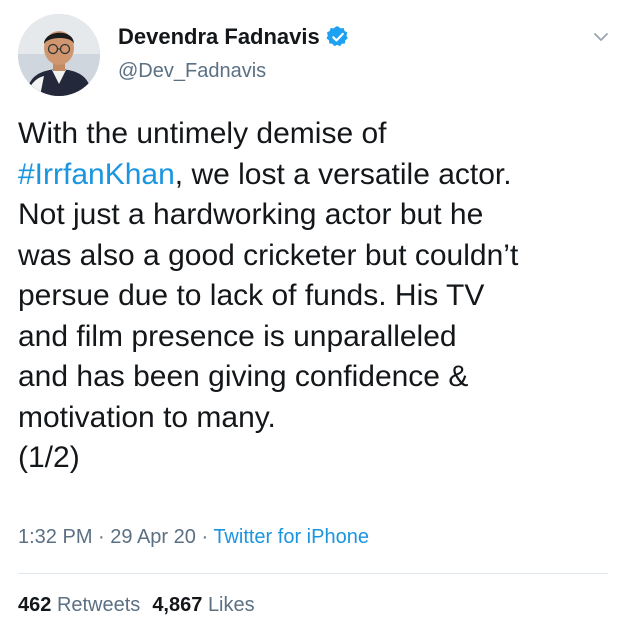  What do you see at coordinates (601, 37) in the screenshot?
I see `chevron-down-icon` at bounding box center [601, 37].